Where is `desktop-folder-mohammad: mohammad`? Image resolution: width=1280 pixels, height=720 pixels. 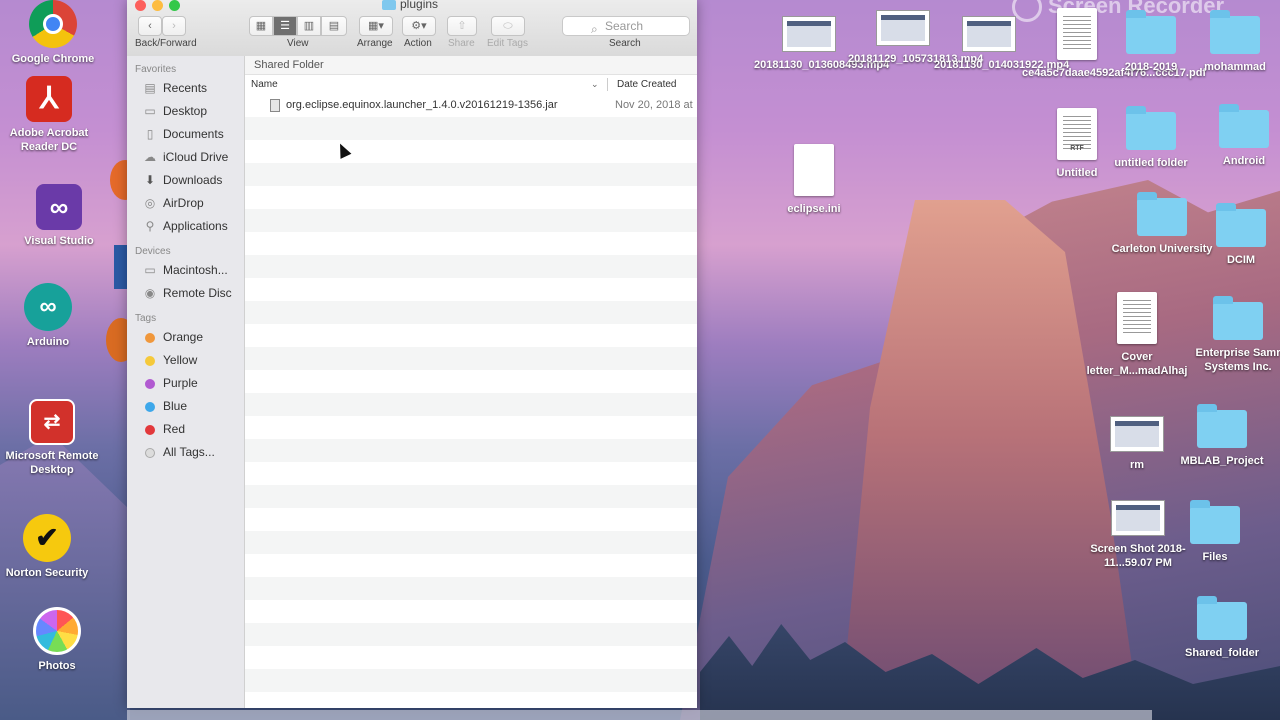
desktop-folder-mohammad: mohammad is located at coordinates (1230, 42).